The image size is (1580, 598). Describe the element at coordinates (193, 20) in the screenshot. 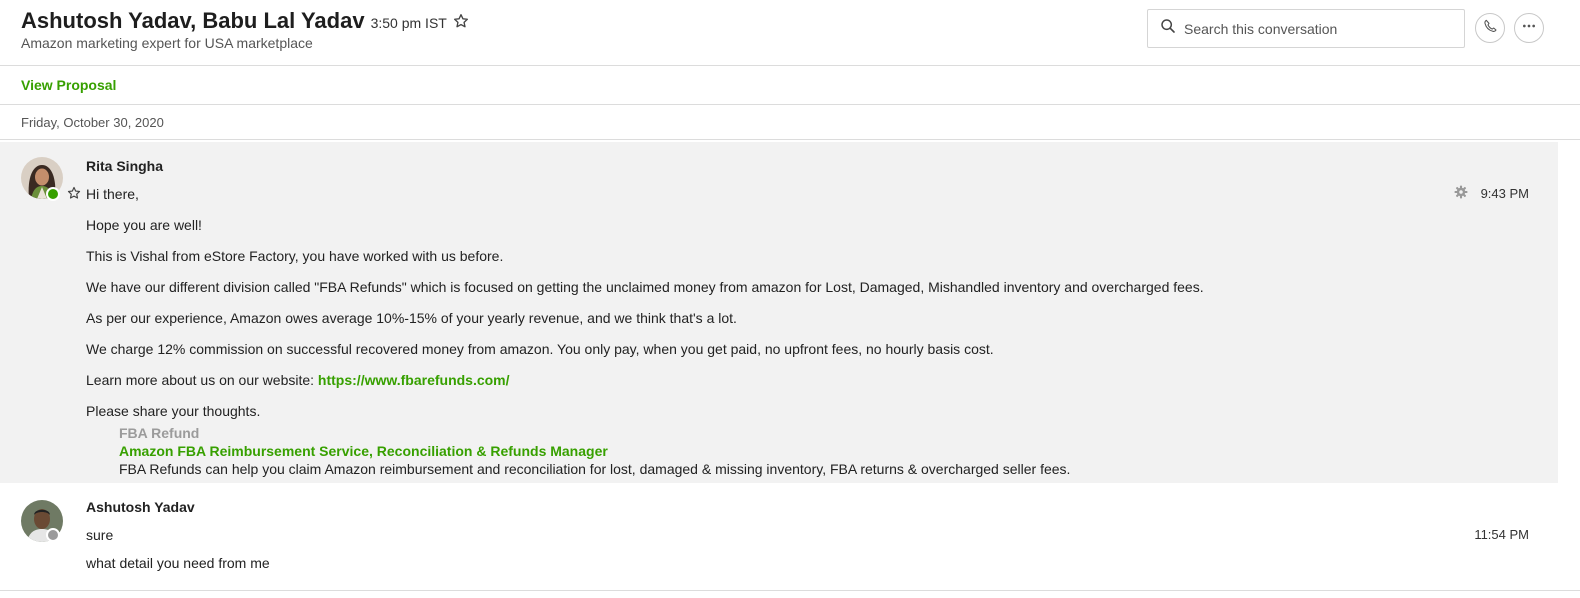

I see `conversation-title: Ashutosh Yadav, Babu Lal Yadav` at that location.